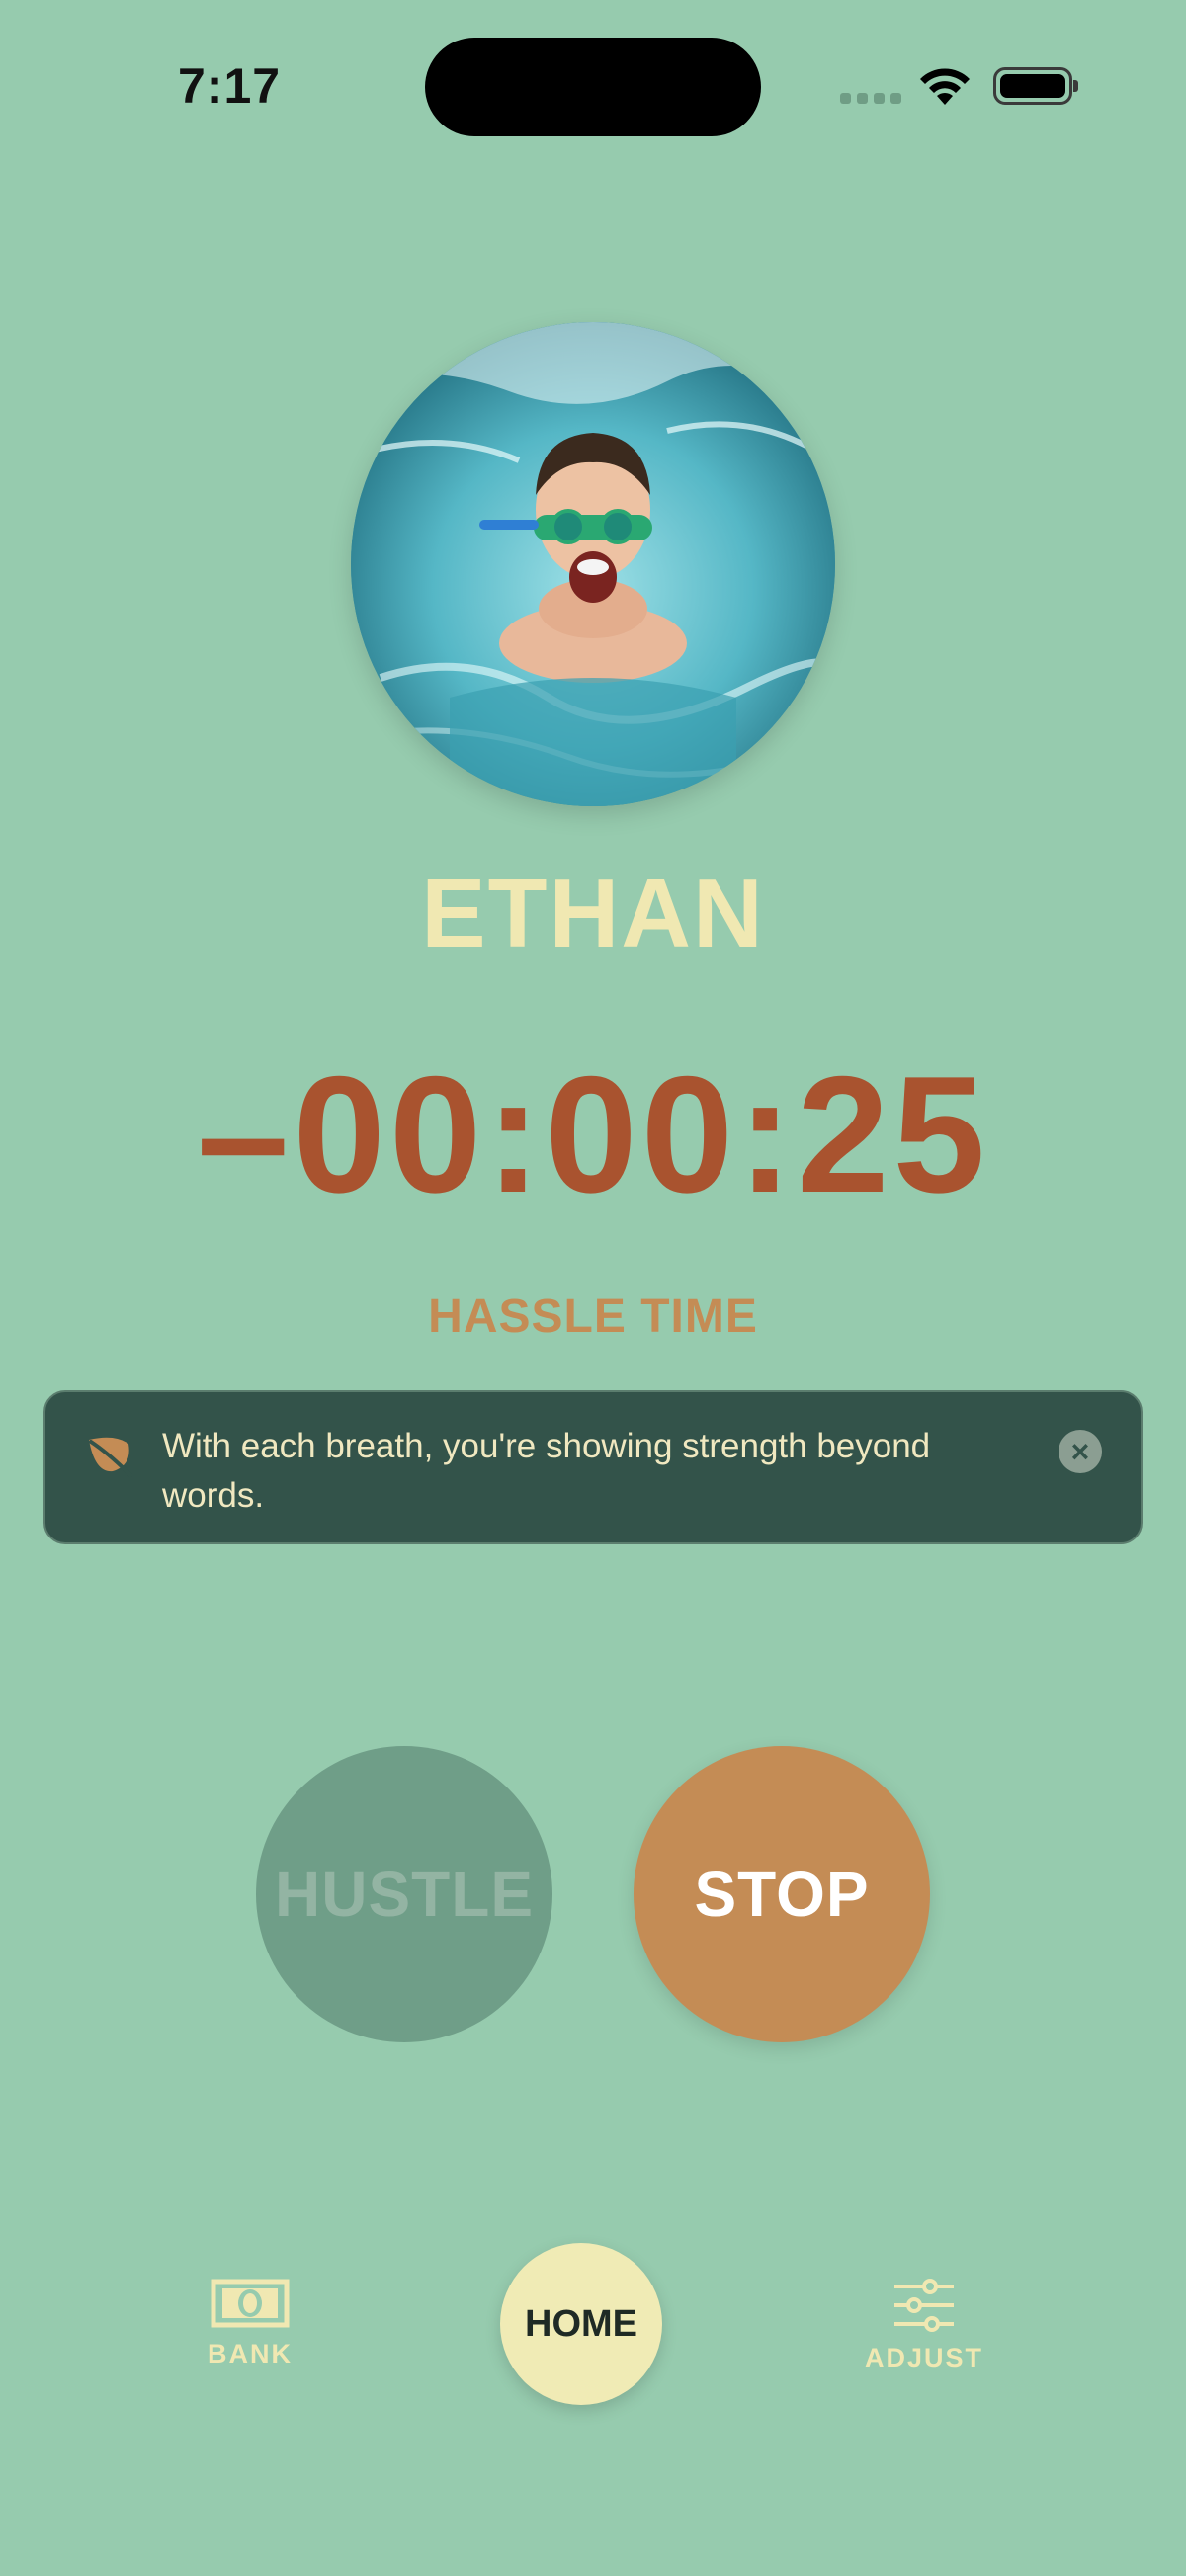 Image resolution: width=1186 pixels, height=2576 pixels. What do you see at coordinates (250, 2303) in the screenshot?
I see `cash-icon` at bounding box center [250, 2303].